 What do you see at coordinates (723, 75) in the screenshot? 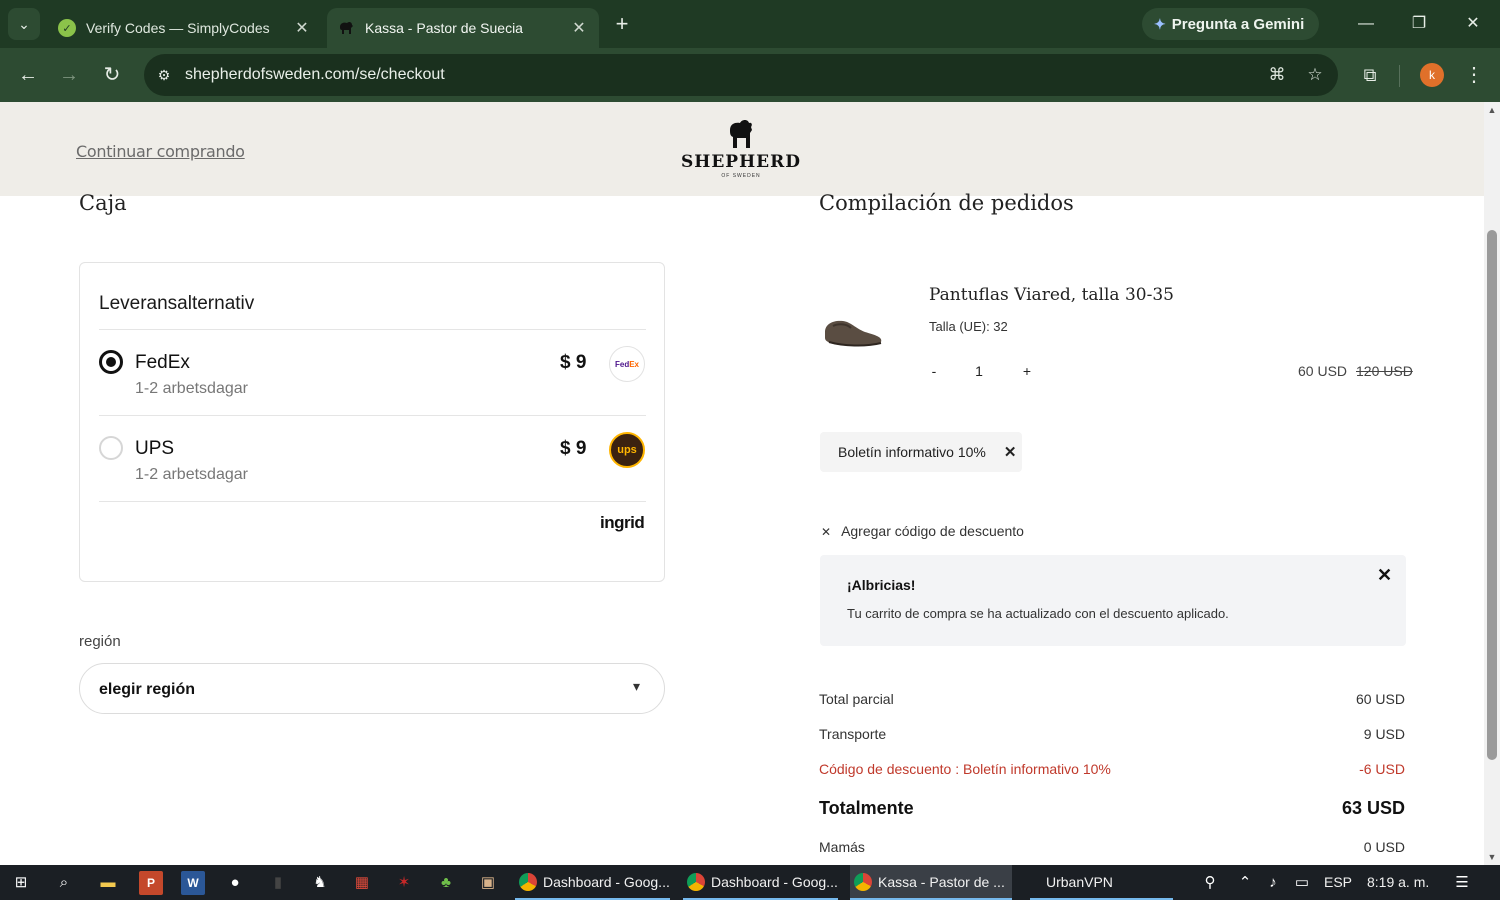
I see `url-text: shepherdofsweden.com/se/checkout` at bounding box center [723, 75].